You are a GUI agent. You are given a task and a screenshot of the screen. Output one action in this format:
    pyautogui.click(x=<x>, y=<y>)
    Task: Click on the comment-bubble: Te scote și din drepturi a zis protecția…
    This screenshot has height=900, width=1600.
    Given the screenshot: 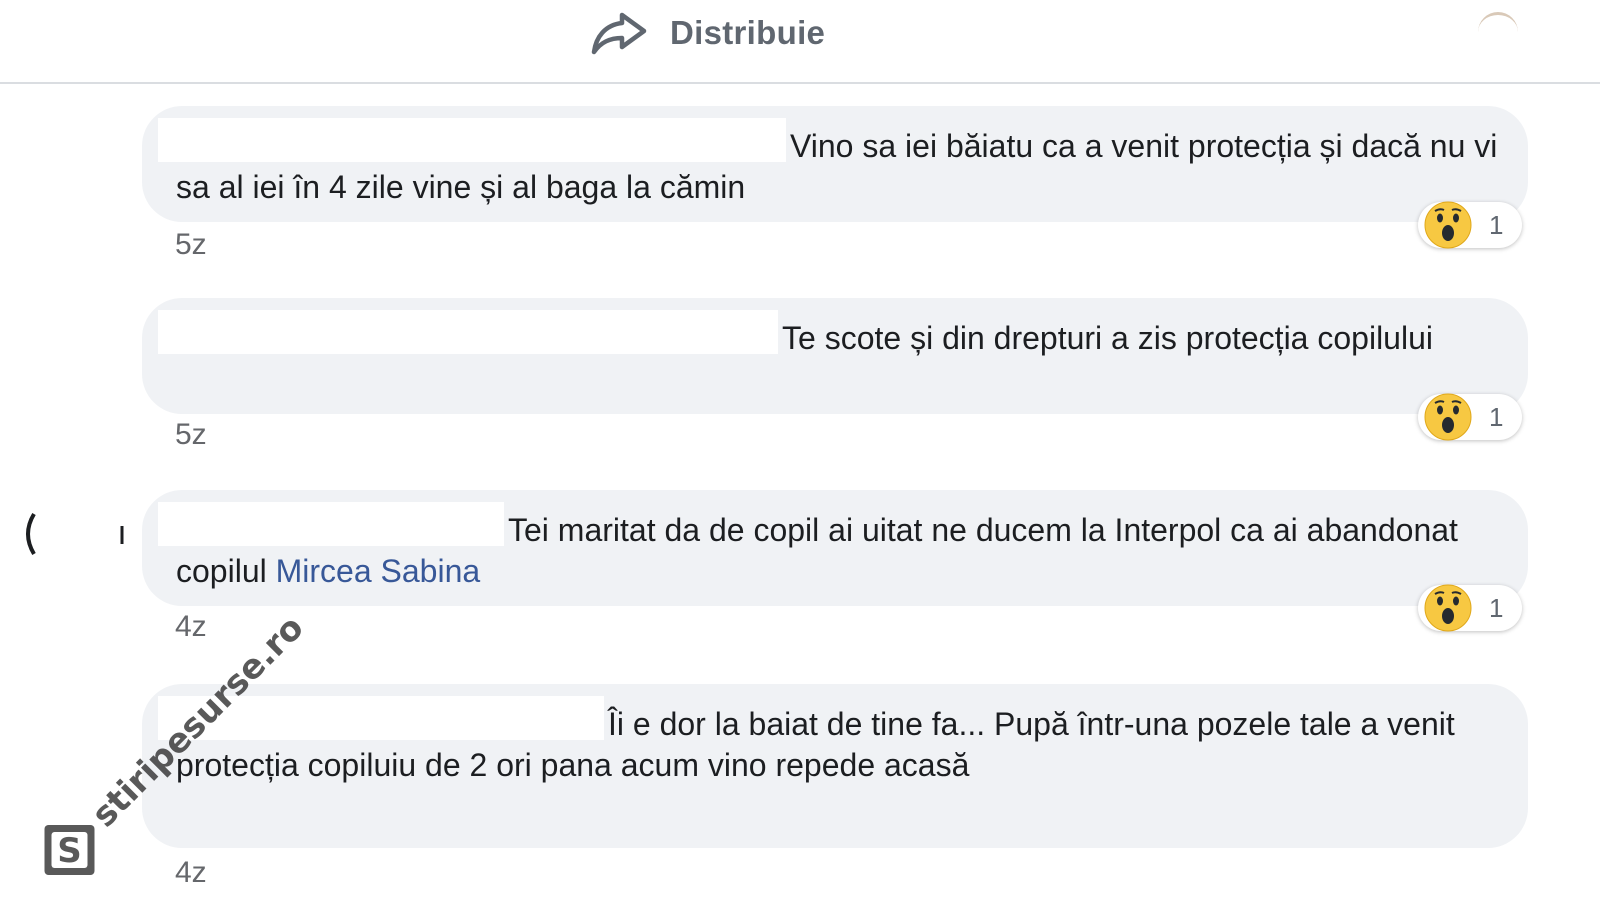 What is the action you would take?
    pyautogui.click(x=835, y=356)
    